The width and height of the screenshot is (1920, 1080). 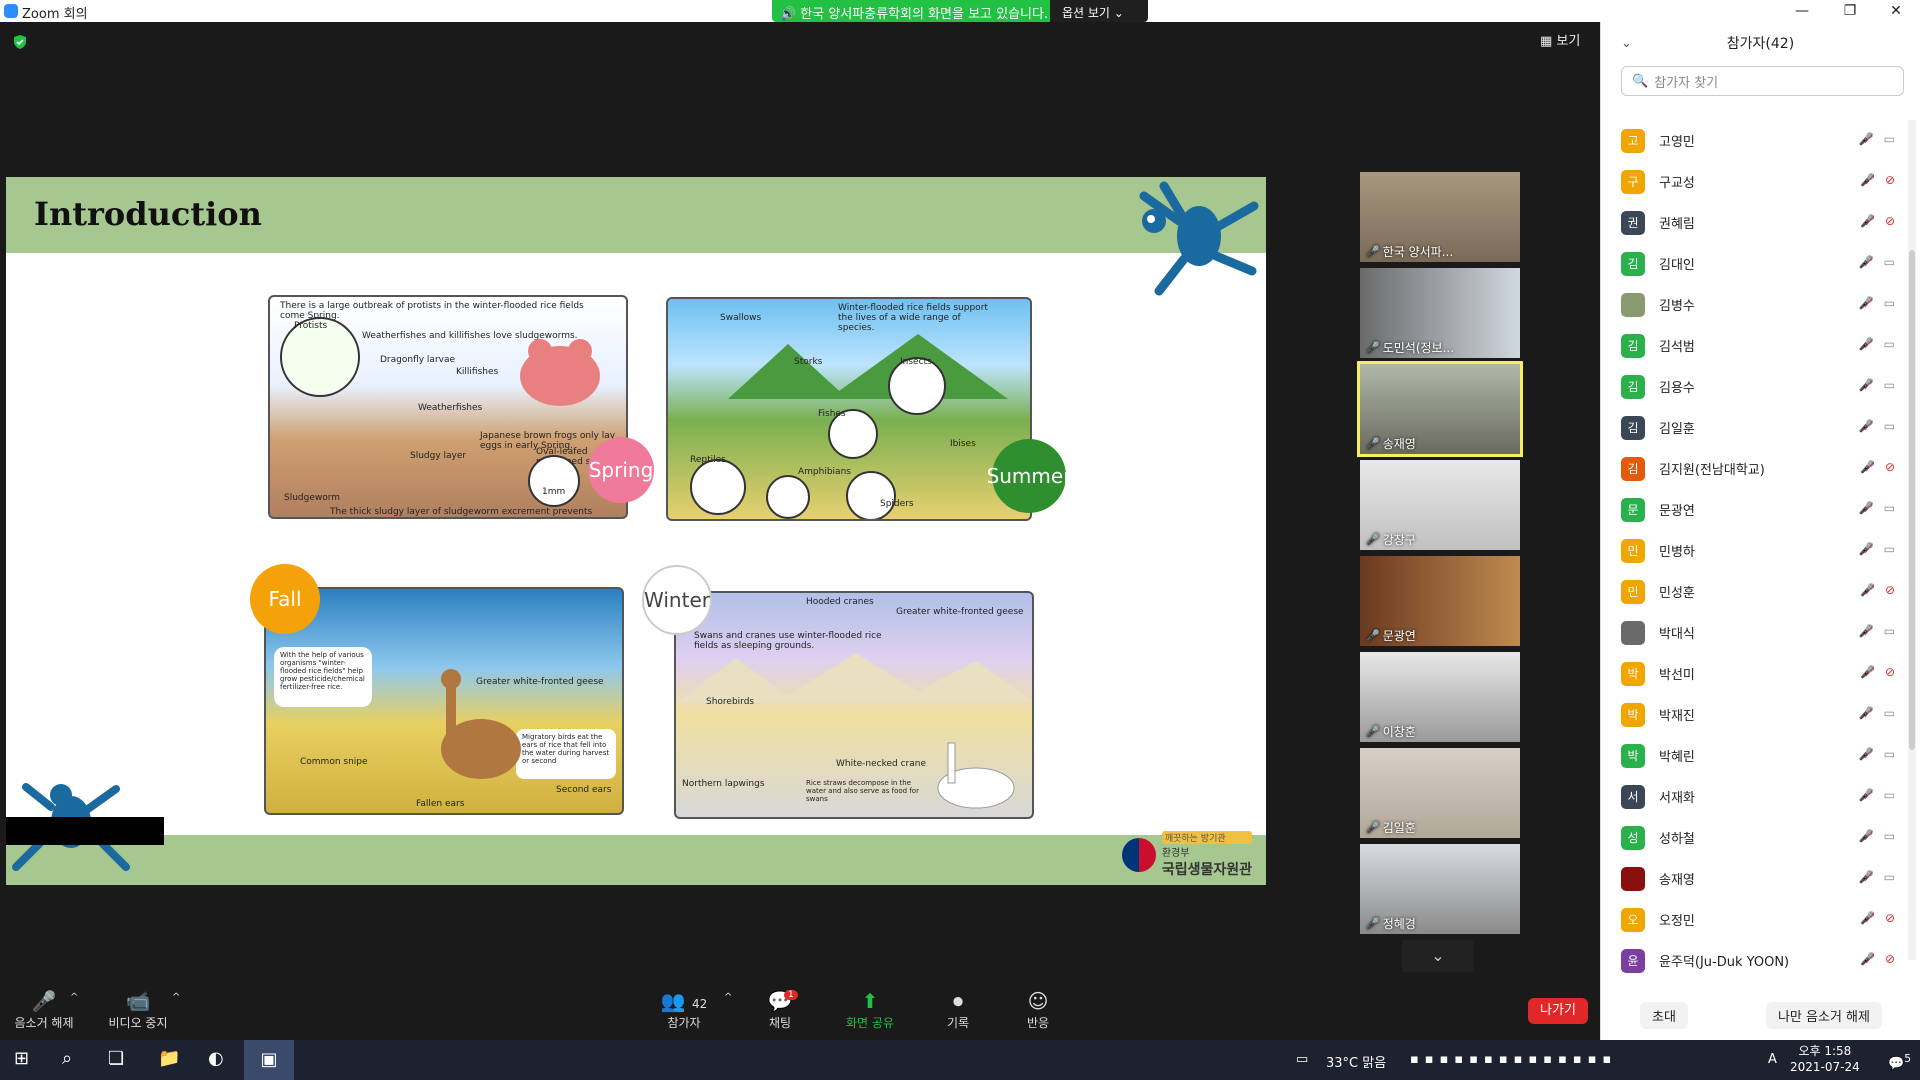 I want to click on participant-row: 성 성하철 🎤̸ ▭, so click(x=1751, y=837).